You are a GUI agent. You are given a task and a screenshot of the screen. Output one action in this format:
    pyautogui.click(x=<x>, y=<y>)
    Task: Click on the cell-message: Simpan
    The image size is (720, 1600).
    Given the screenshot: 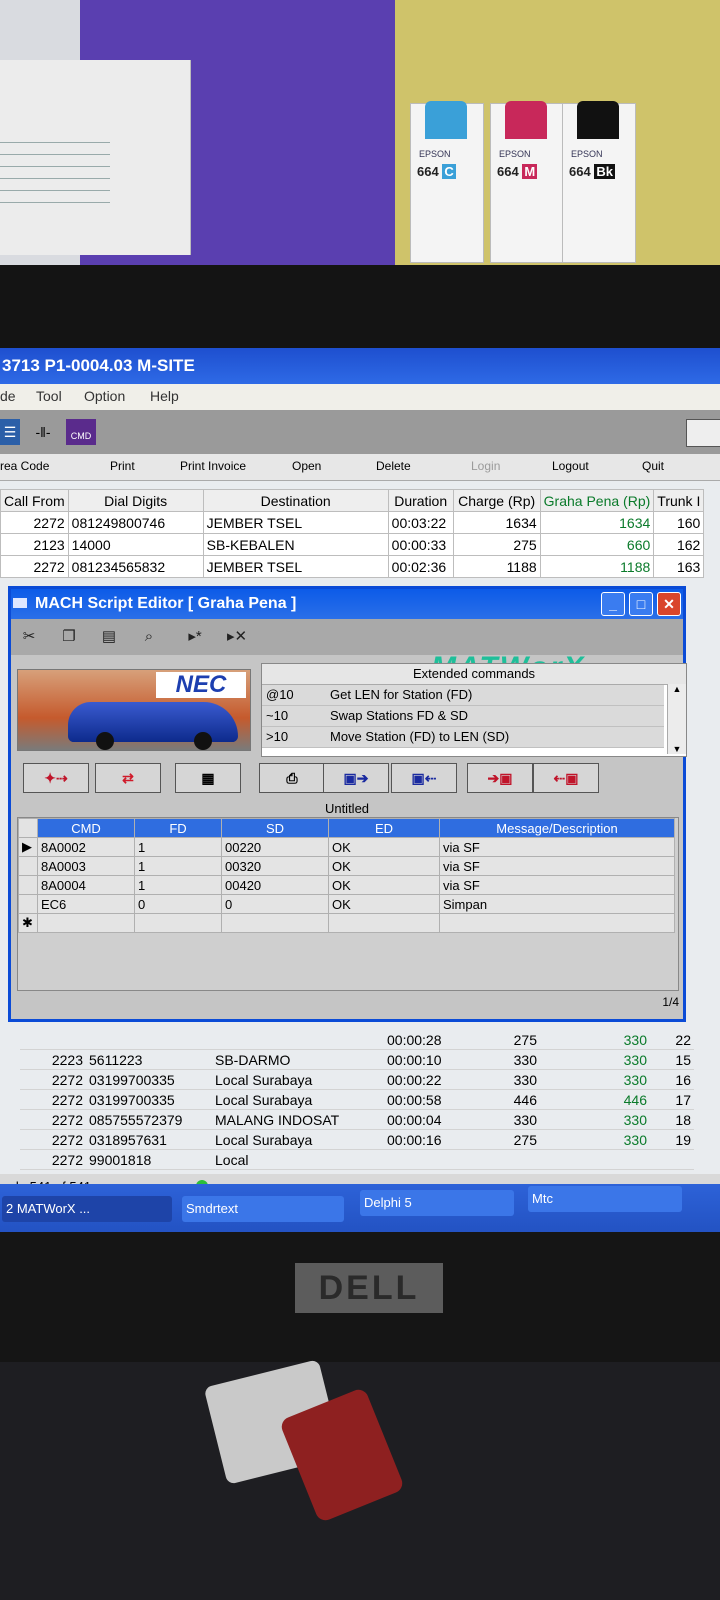 What is the action you would take?
    pyautogui.click(x=557, y=904)
    